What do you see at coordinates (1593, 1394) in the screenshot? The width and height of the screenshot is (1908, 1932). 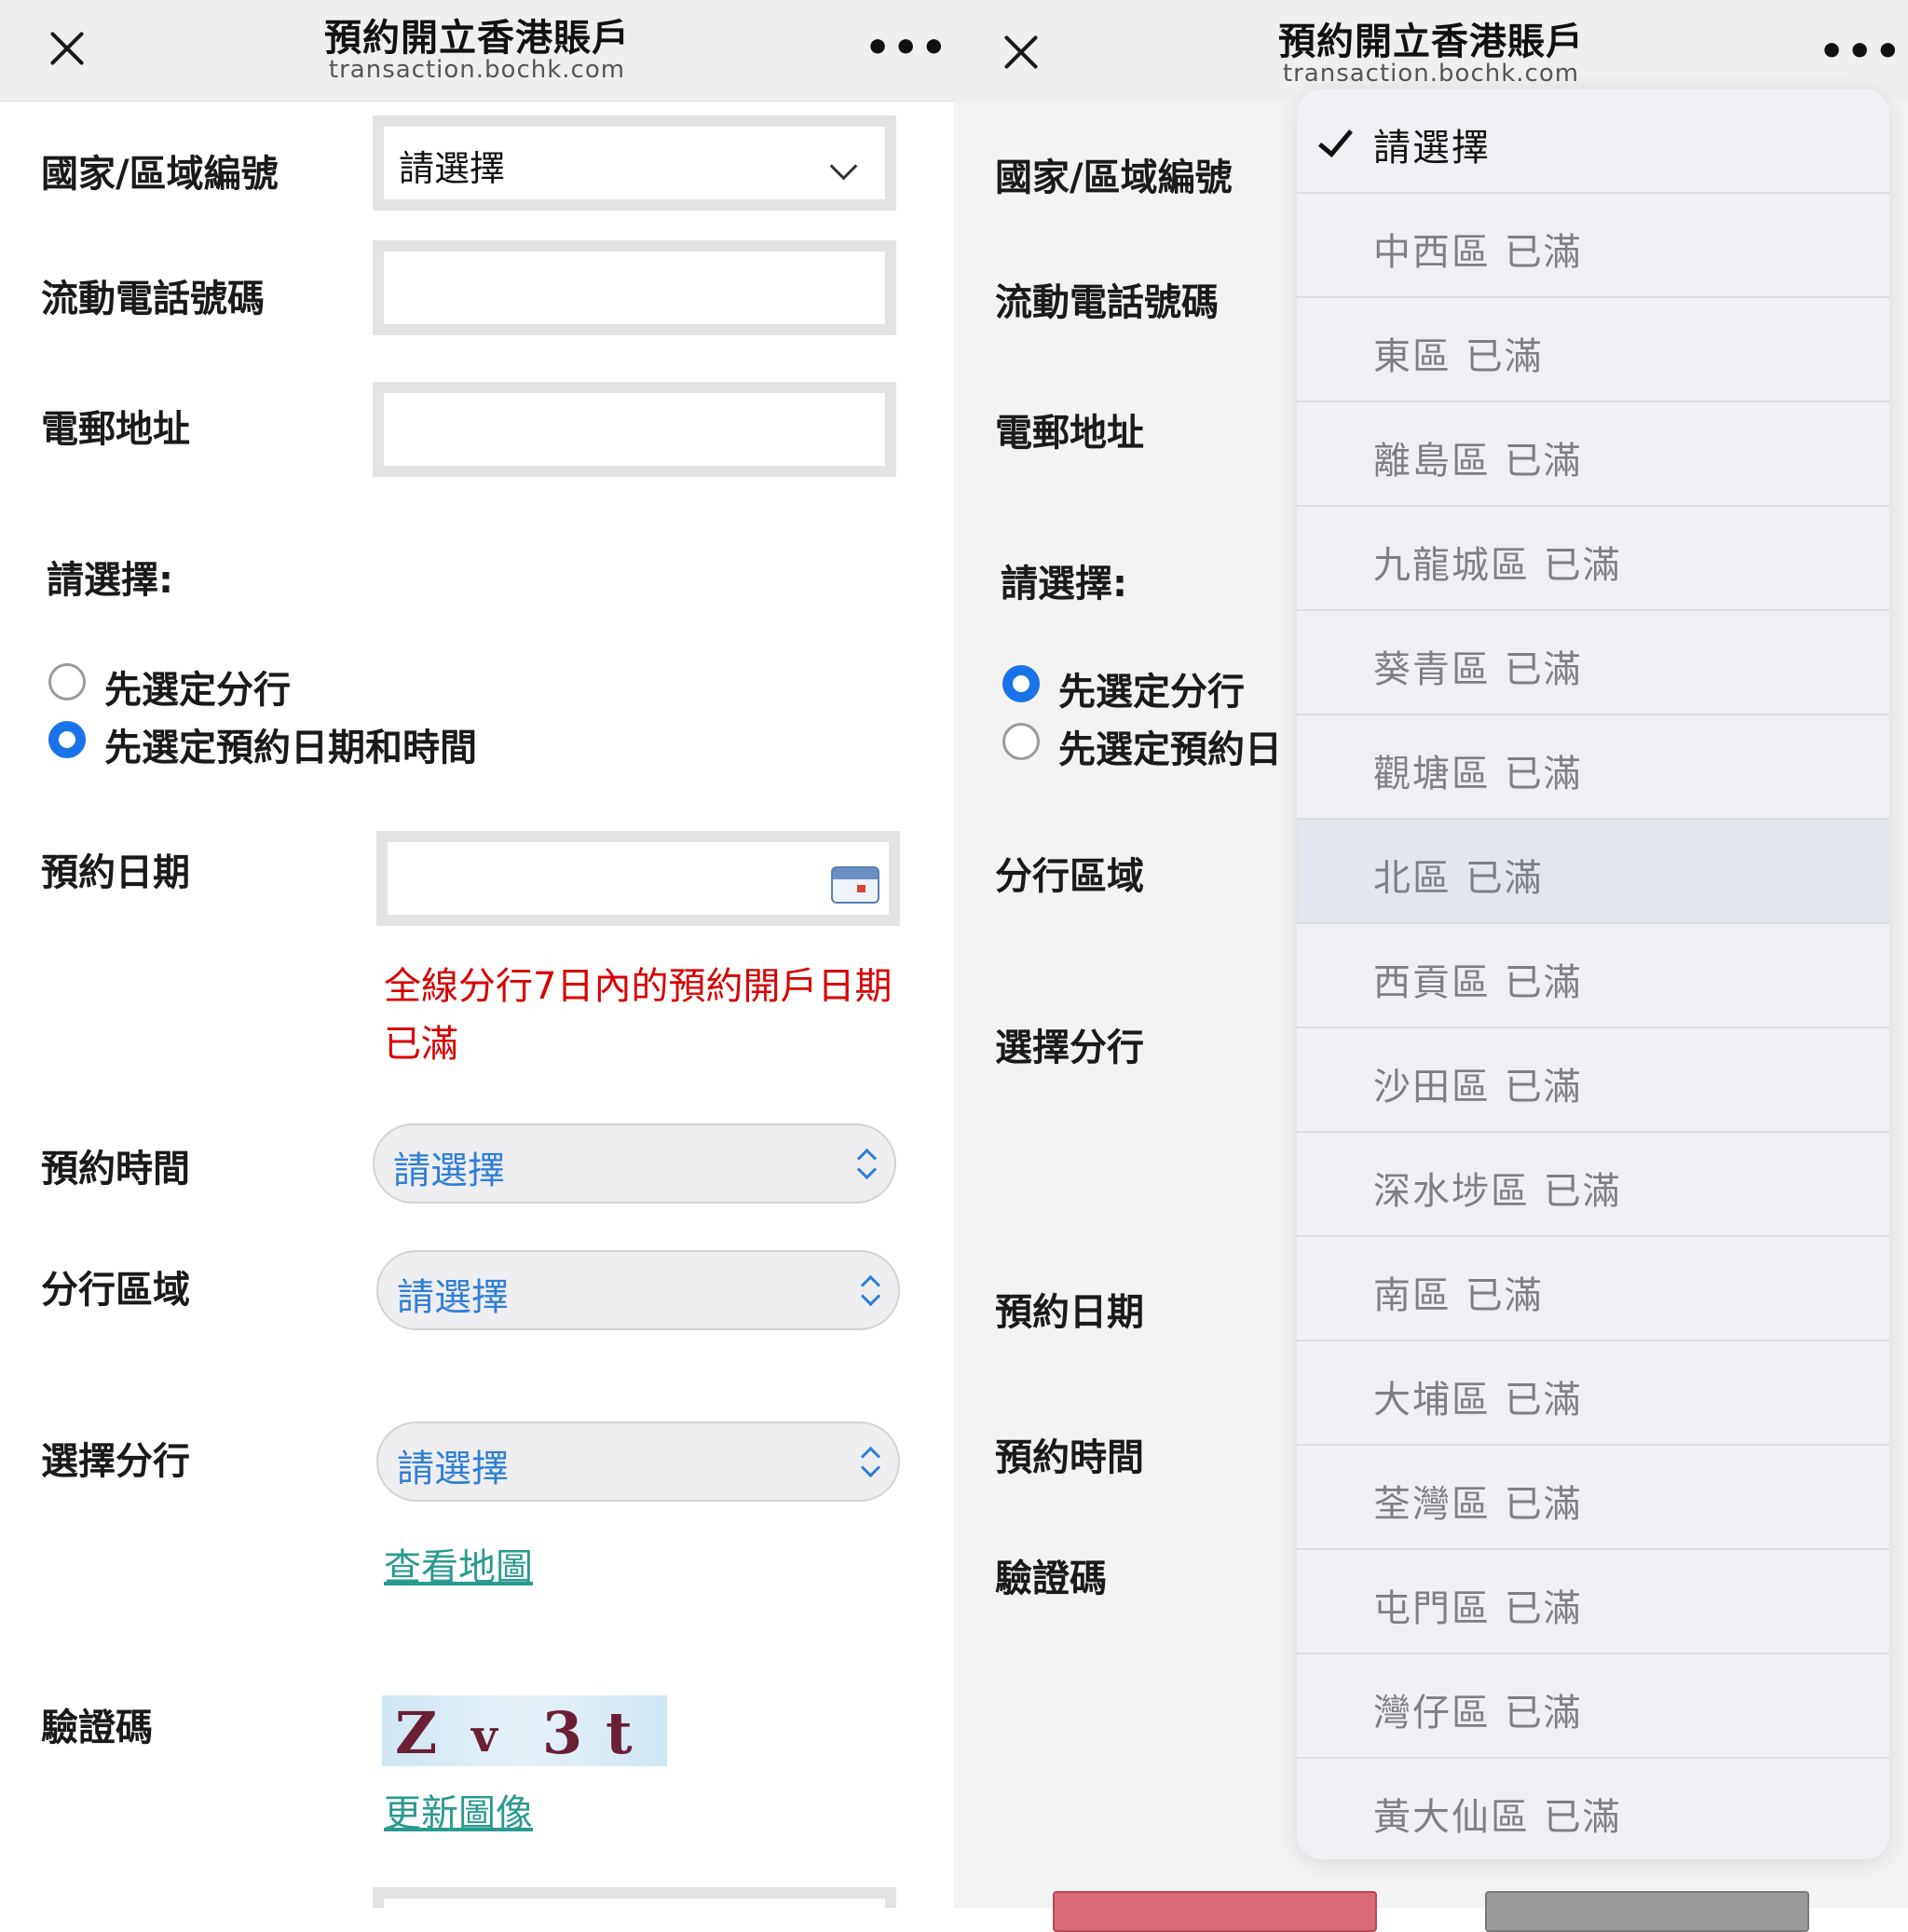 I see `dropdown-option: 大埔區 已滿` at bounding box center [1593, 1394].